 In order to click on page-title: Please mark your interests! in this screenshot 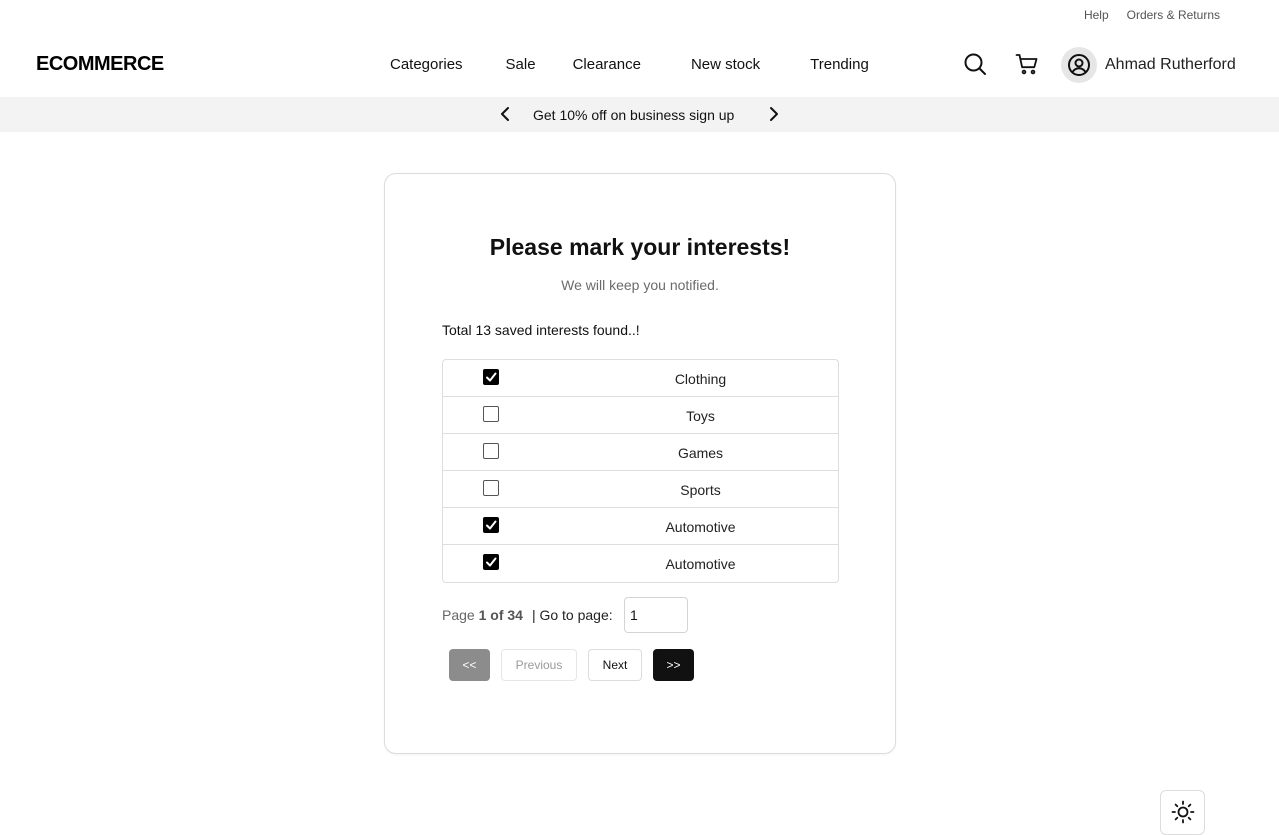, I will do `click(640, 247)`.